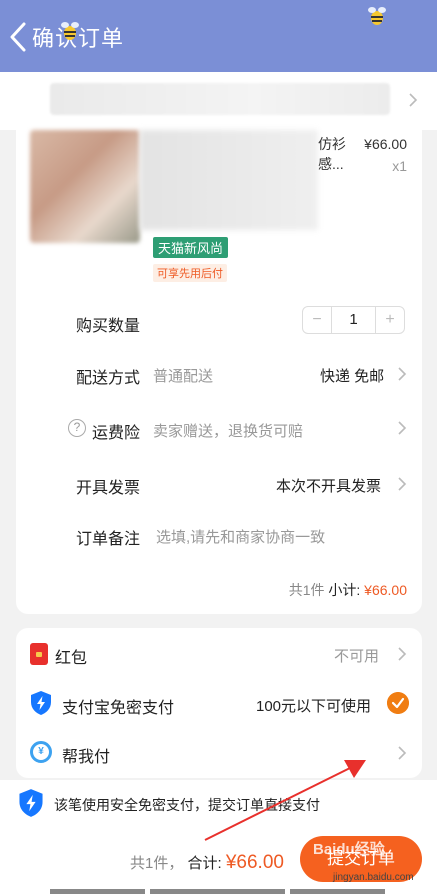  Describe the element at coordinates (399, 166) in the screenshot. I see `product-quantity: x1` at that location.